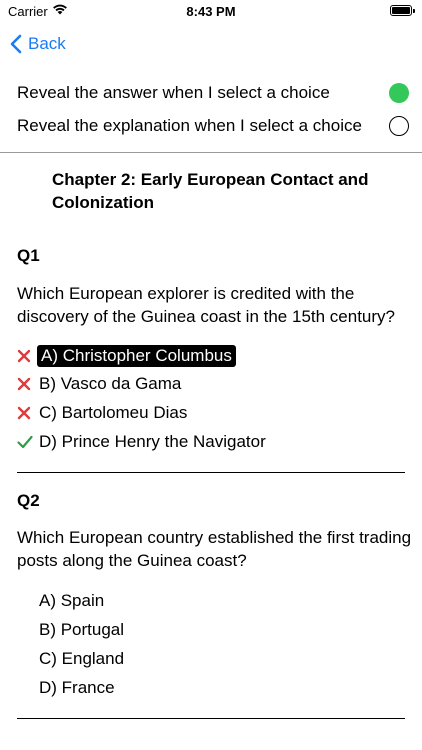  I want to click on check-icon, so click(27, 442).